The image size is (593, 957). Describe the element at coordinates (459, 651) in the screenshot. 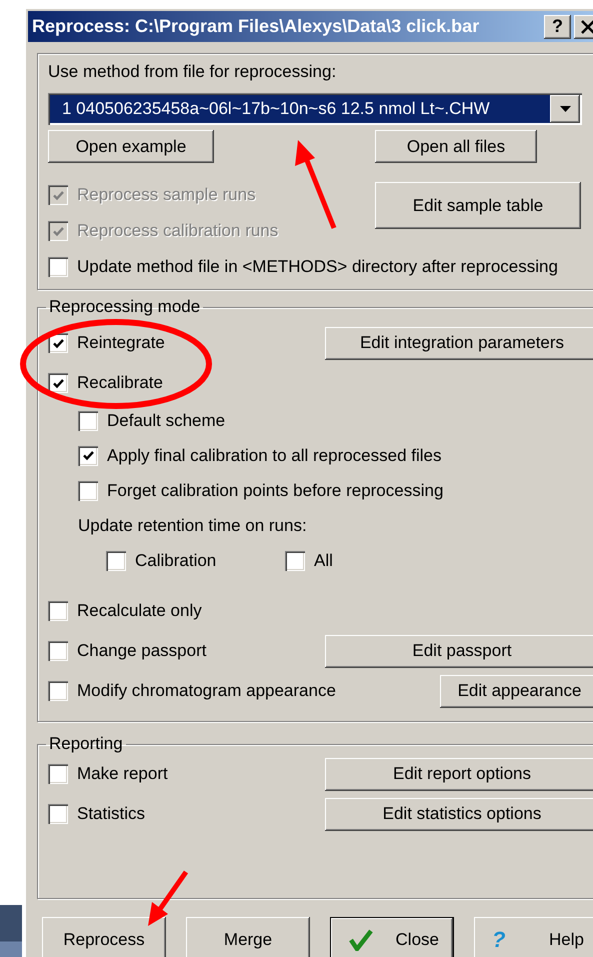

I see `edit-button: Edit passport` at that location.